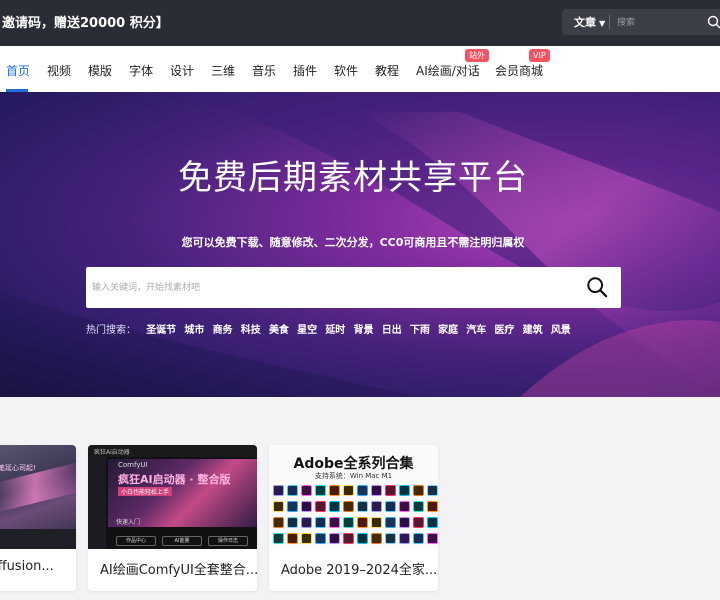 This screenshot has height=600, width=720. I want to click on badge-vip: VIP, so click(539, 55).